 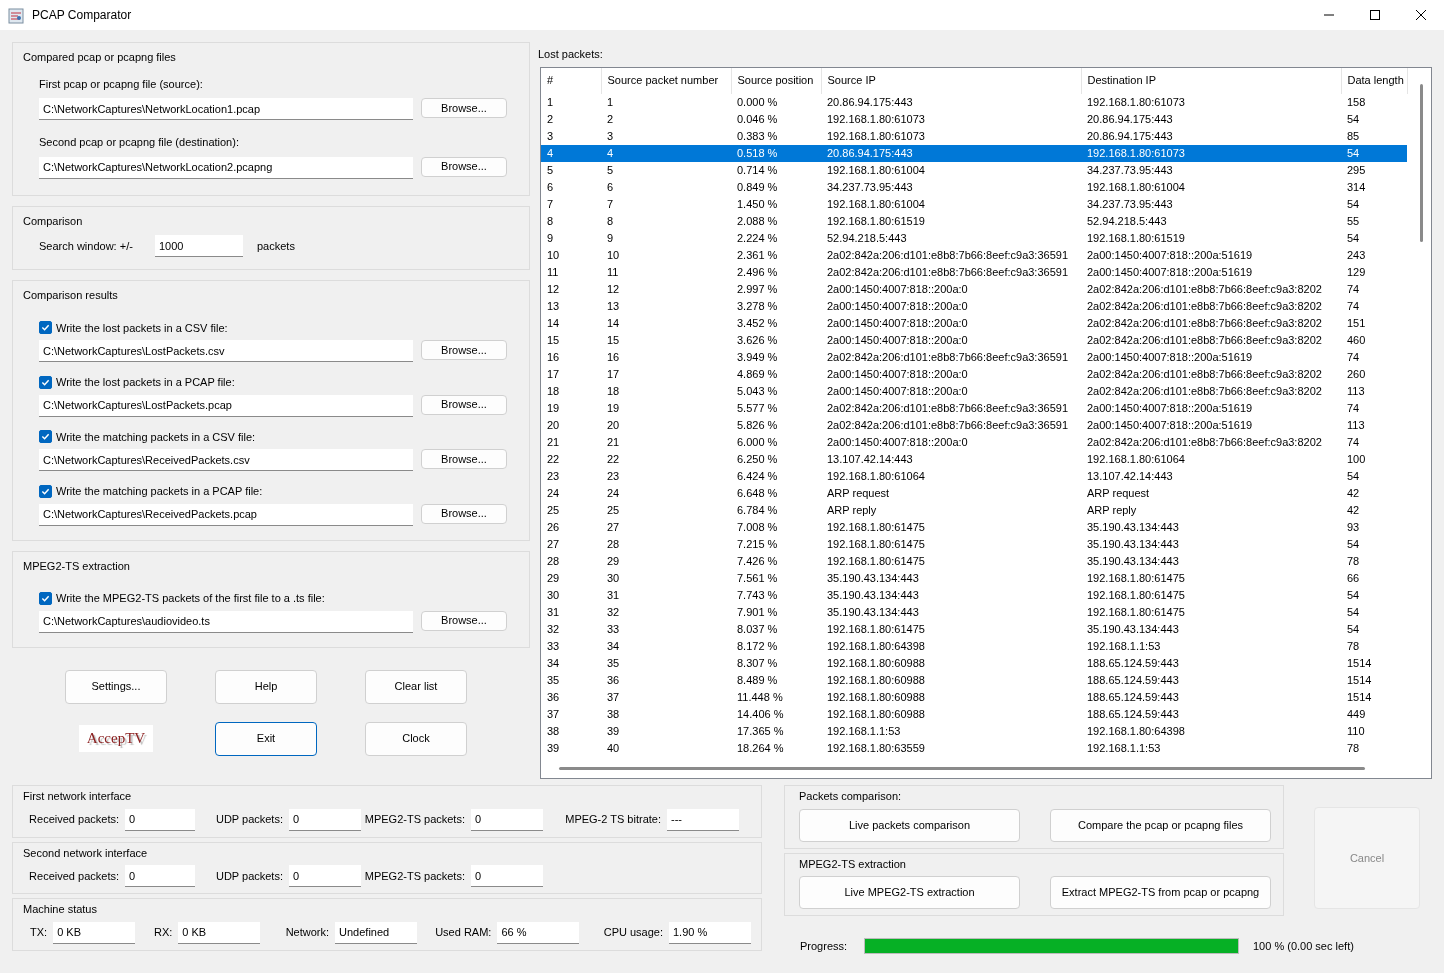 What do you see at coordinates (974, 476) in the screenshot?
I see `table-row: 23 23 6.424 % 192.168.1.80:61064 13.107.42.14:443 54` at bounding box center [974, 476].